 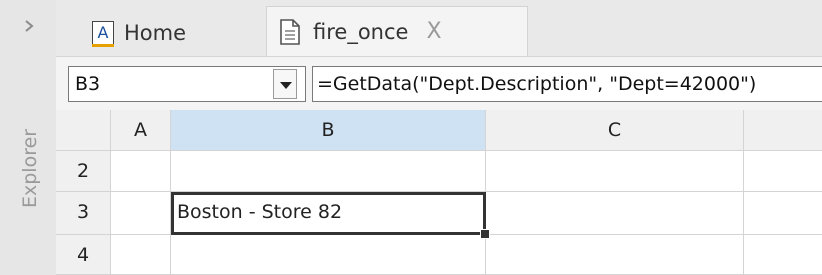 What do you see at coordinates (783, 213) in the screenshot?
I see `cell-d3` at bounding box center [783, 213].